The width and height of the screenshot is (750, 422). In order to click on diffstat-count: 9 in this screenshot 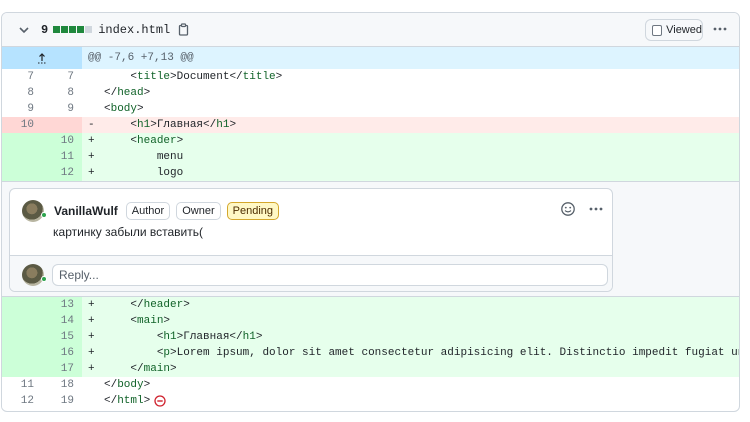, I will do `click(45, 29)`.